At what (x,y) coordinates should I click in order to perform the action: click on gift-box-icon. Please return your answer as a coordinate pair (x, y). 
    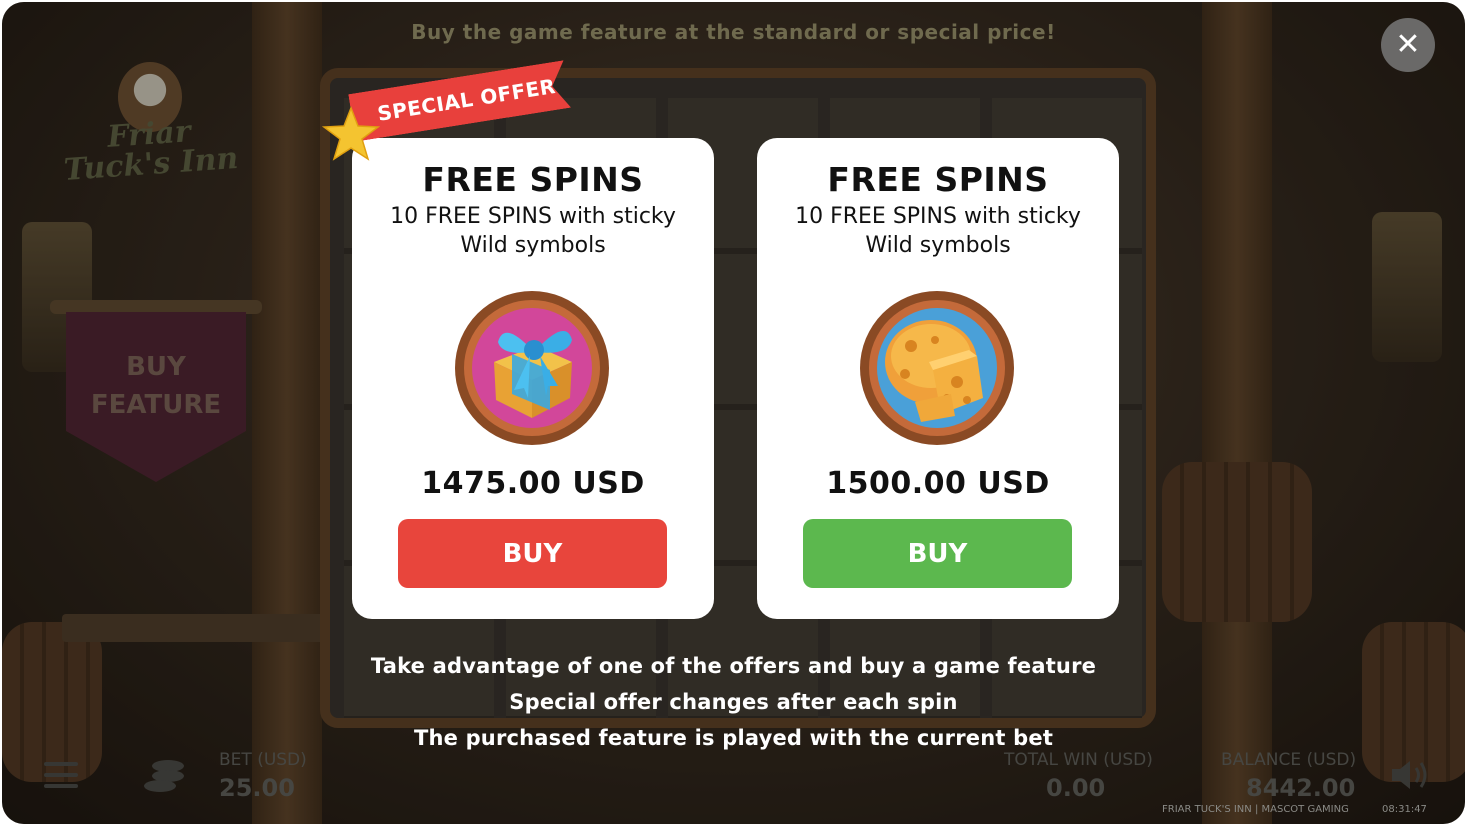
    Looking at the image, I should click on (532, 368).